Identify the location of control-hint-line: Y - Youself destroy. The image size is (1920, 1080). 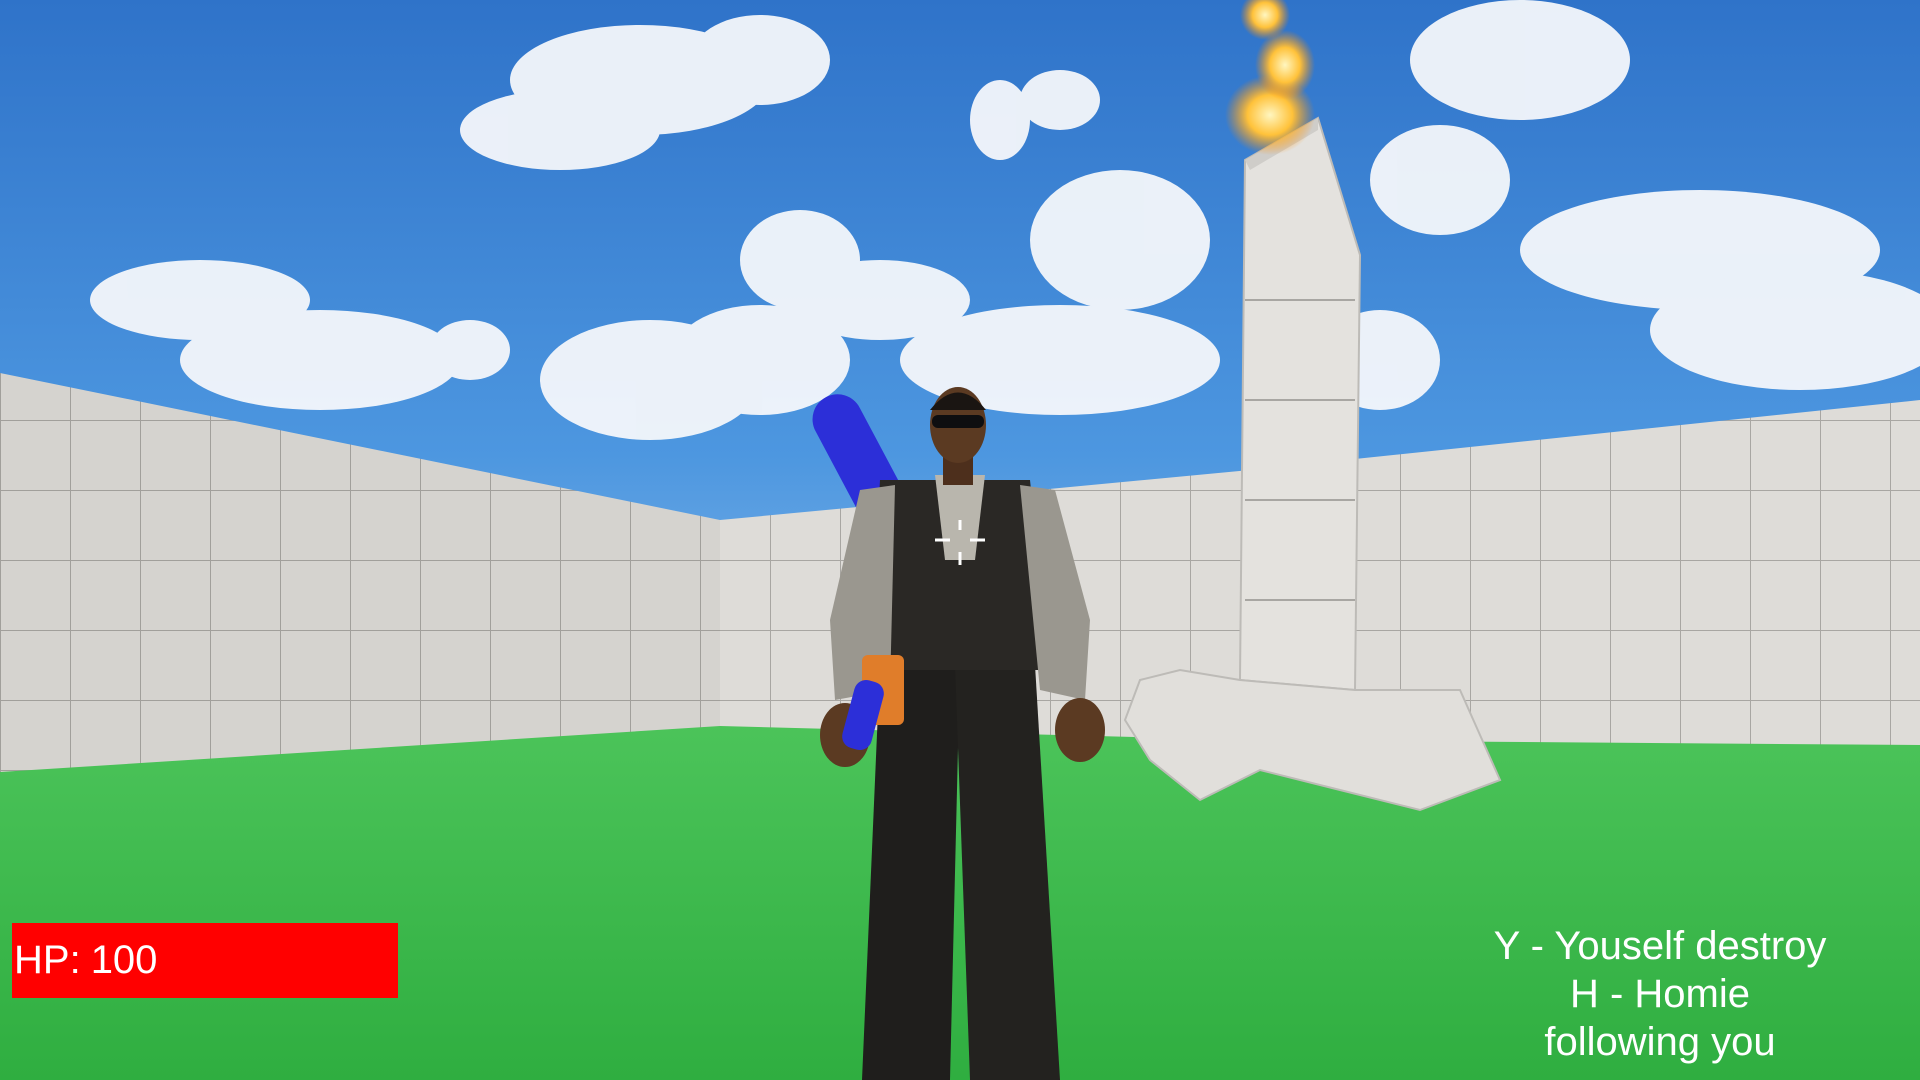
(1660, 946).